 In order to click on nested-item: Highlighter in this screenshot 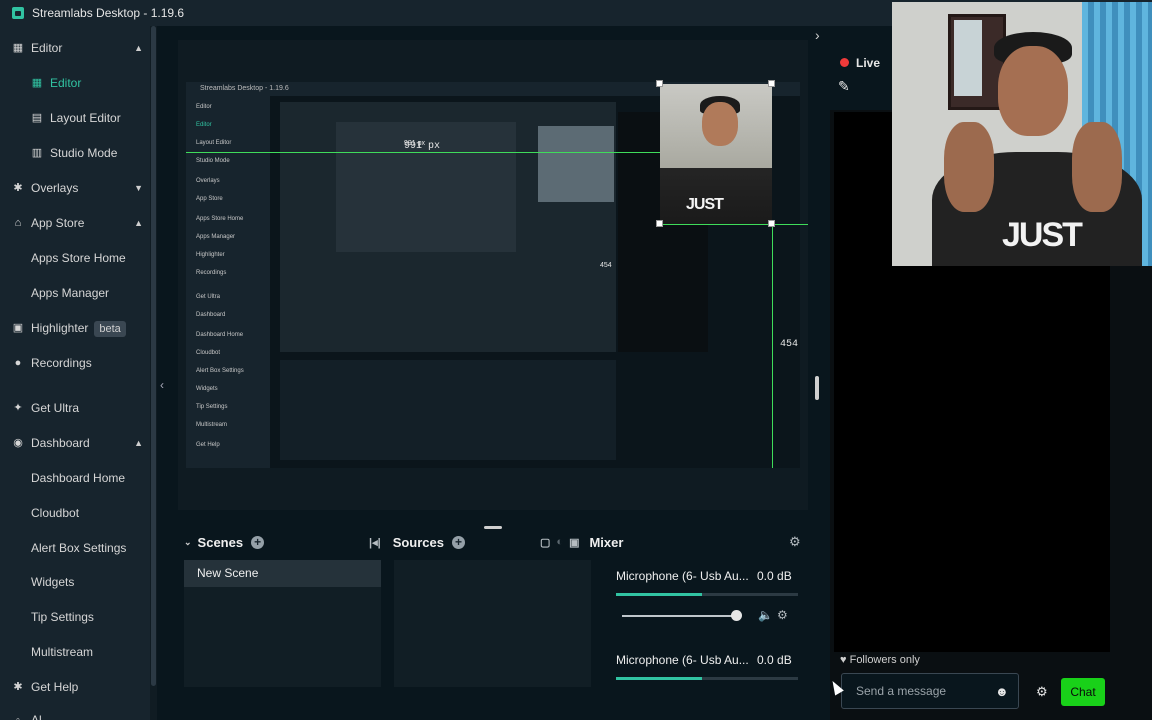, I will do `click(210, 255)`.